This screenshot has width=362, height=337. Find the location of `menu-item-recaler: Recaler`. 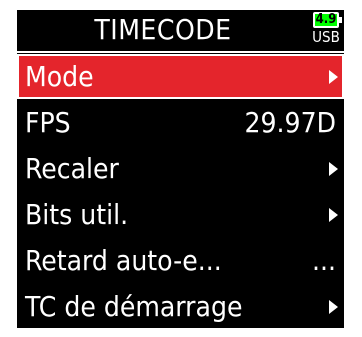

menu-item-recaler: Recaler is located at coordinates (180, 168).